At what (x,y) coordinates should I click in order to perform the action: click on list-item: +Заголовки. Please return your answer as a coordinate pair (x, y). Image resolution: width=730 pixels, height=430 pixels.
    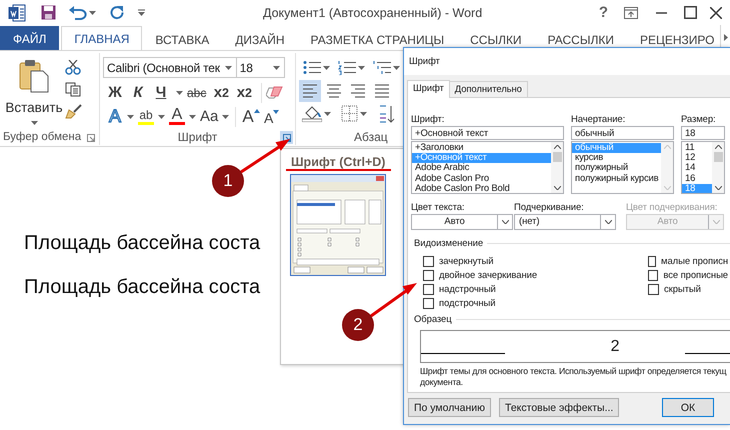
    Looking at the image, I should click on (481, 148).